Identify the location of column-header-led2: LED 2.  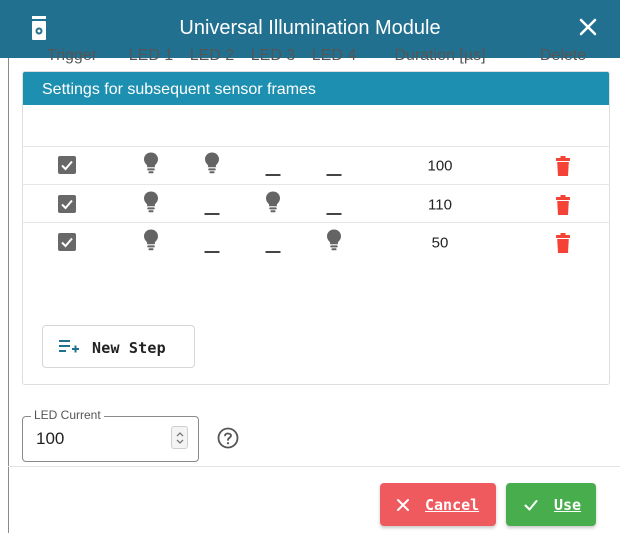
(212, 55).